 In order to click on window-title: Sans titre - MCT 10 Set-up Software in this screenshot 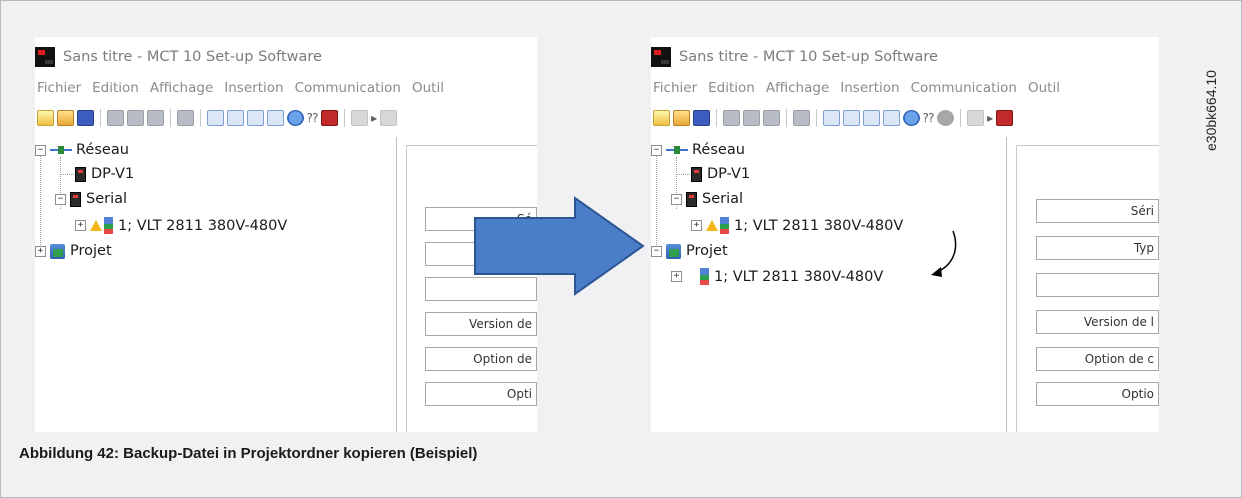, I will do `click(808, 57)`.